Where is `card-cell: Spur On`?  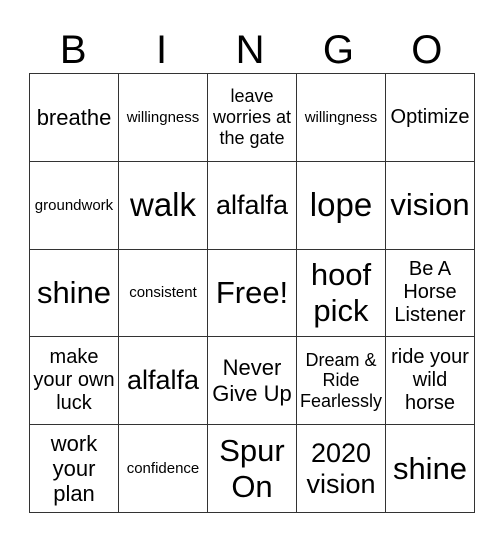 card-cell: Spur On is located at coordinates (252, 468).